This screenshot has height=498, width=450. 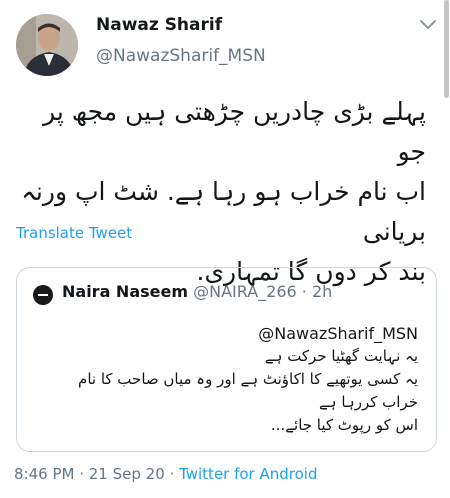 What do you see at coordinates (368, 402) in the screenshot?
I see `quoted-line: خراب کررہا ہے` at bounding box center [368, 402].